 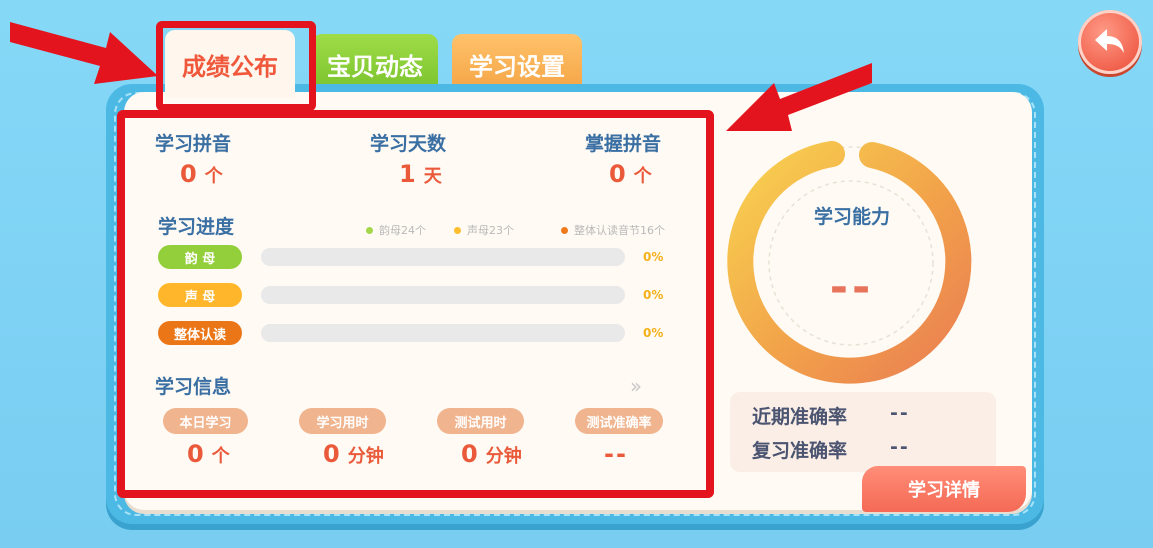 I want to click on ability-value: --, so click(x=852, y=287).